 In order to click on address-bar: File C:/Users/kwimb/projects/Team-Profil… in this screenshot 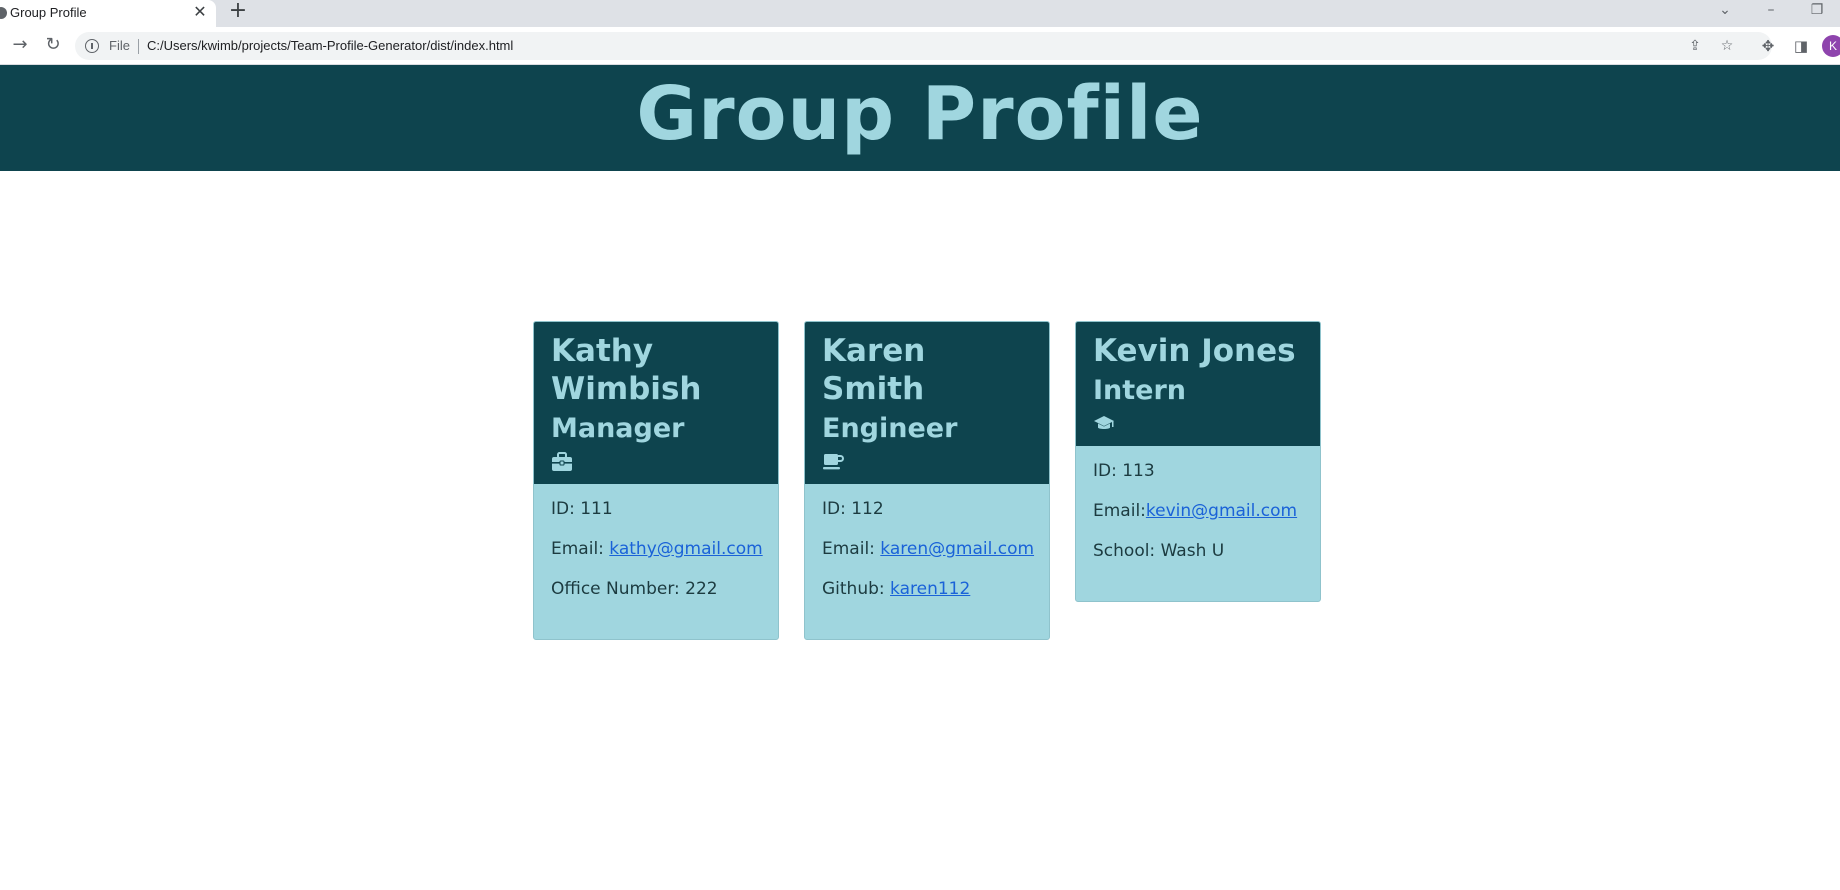, I will do `click(923, 46)`.